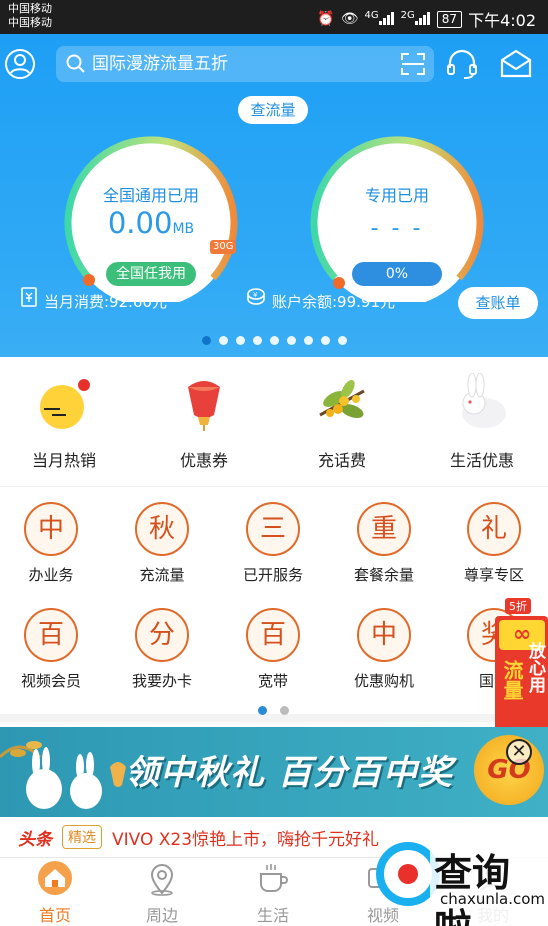 Image resolution: width=548 pixels, height=926 pixels. I want to click on service-item: 重套餐余量, so click(384, 543).